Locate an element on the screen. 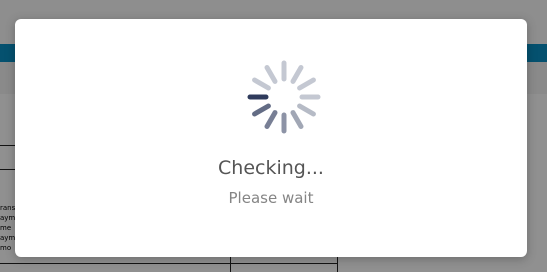 This screenshot has height=272, width=547. dialog-subtitle: Please wait is located at coordinates (271, 198).